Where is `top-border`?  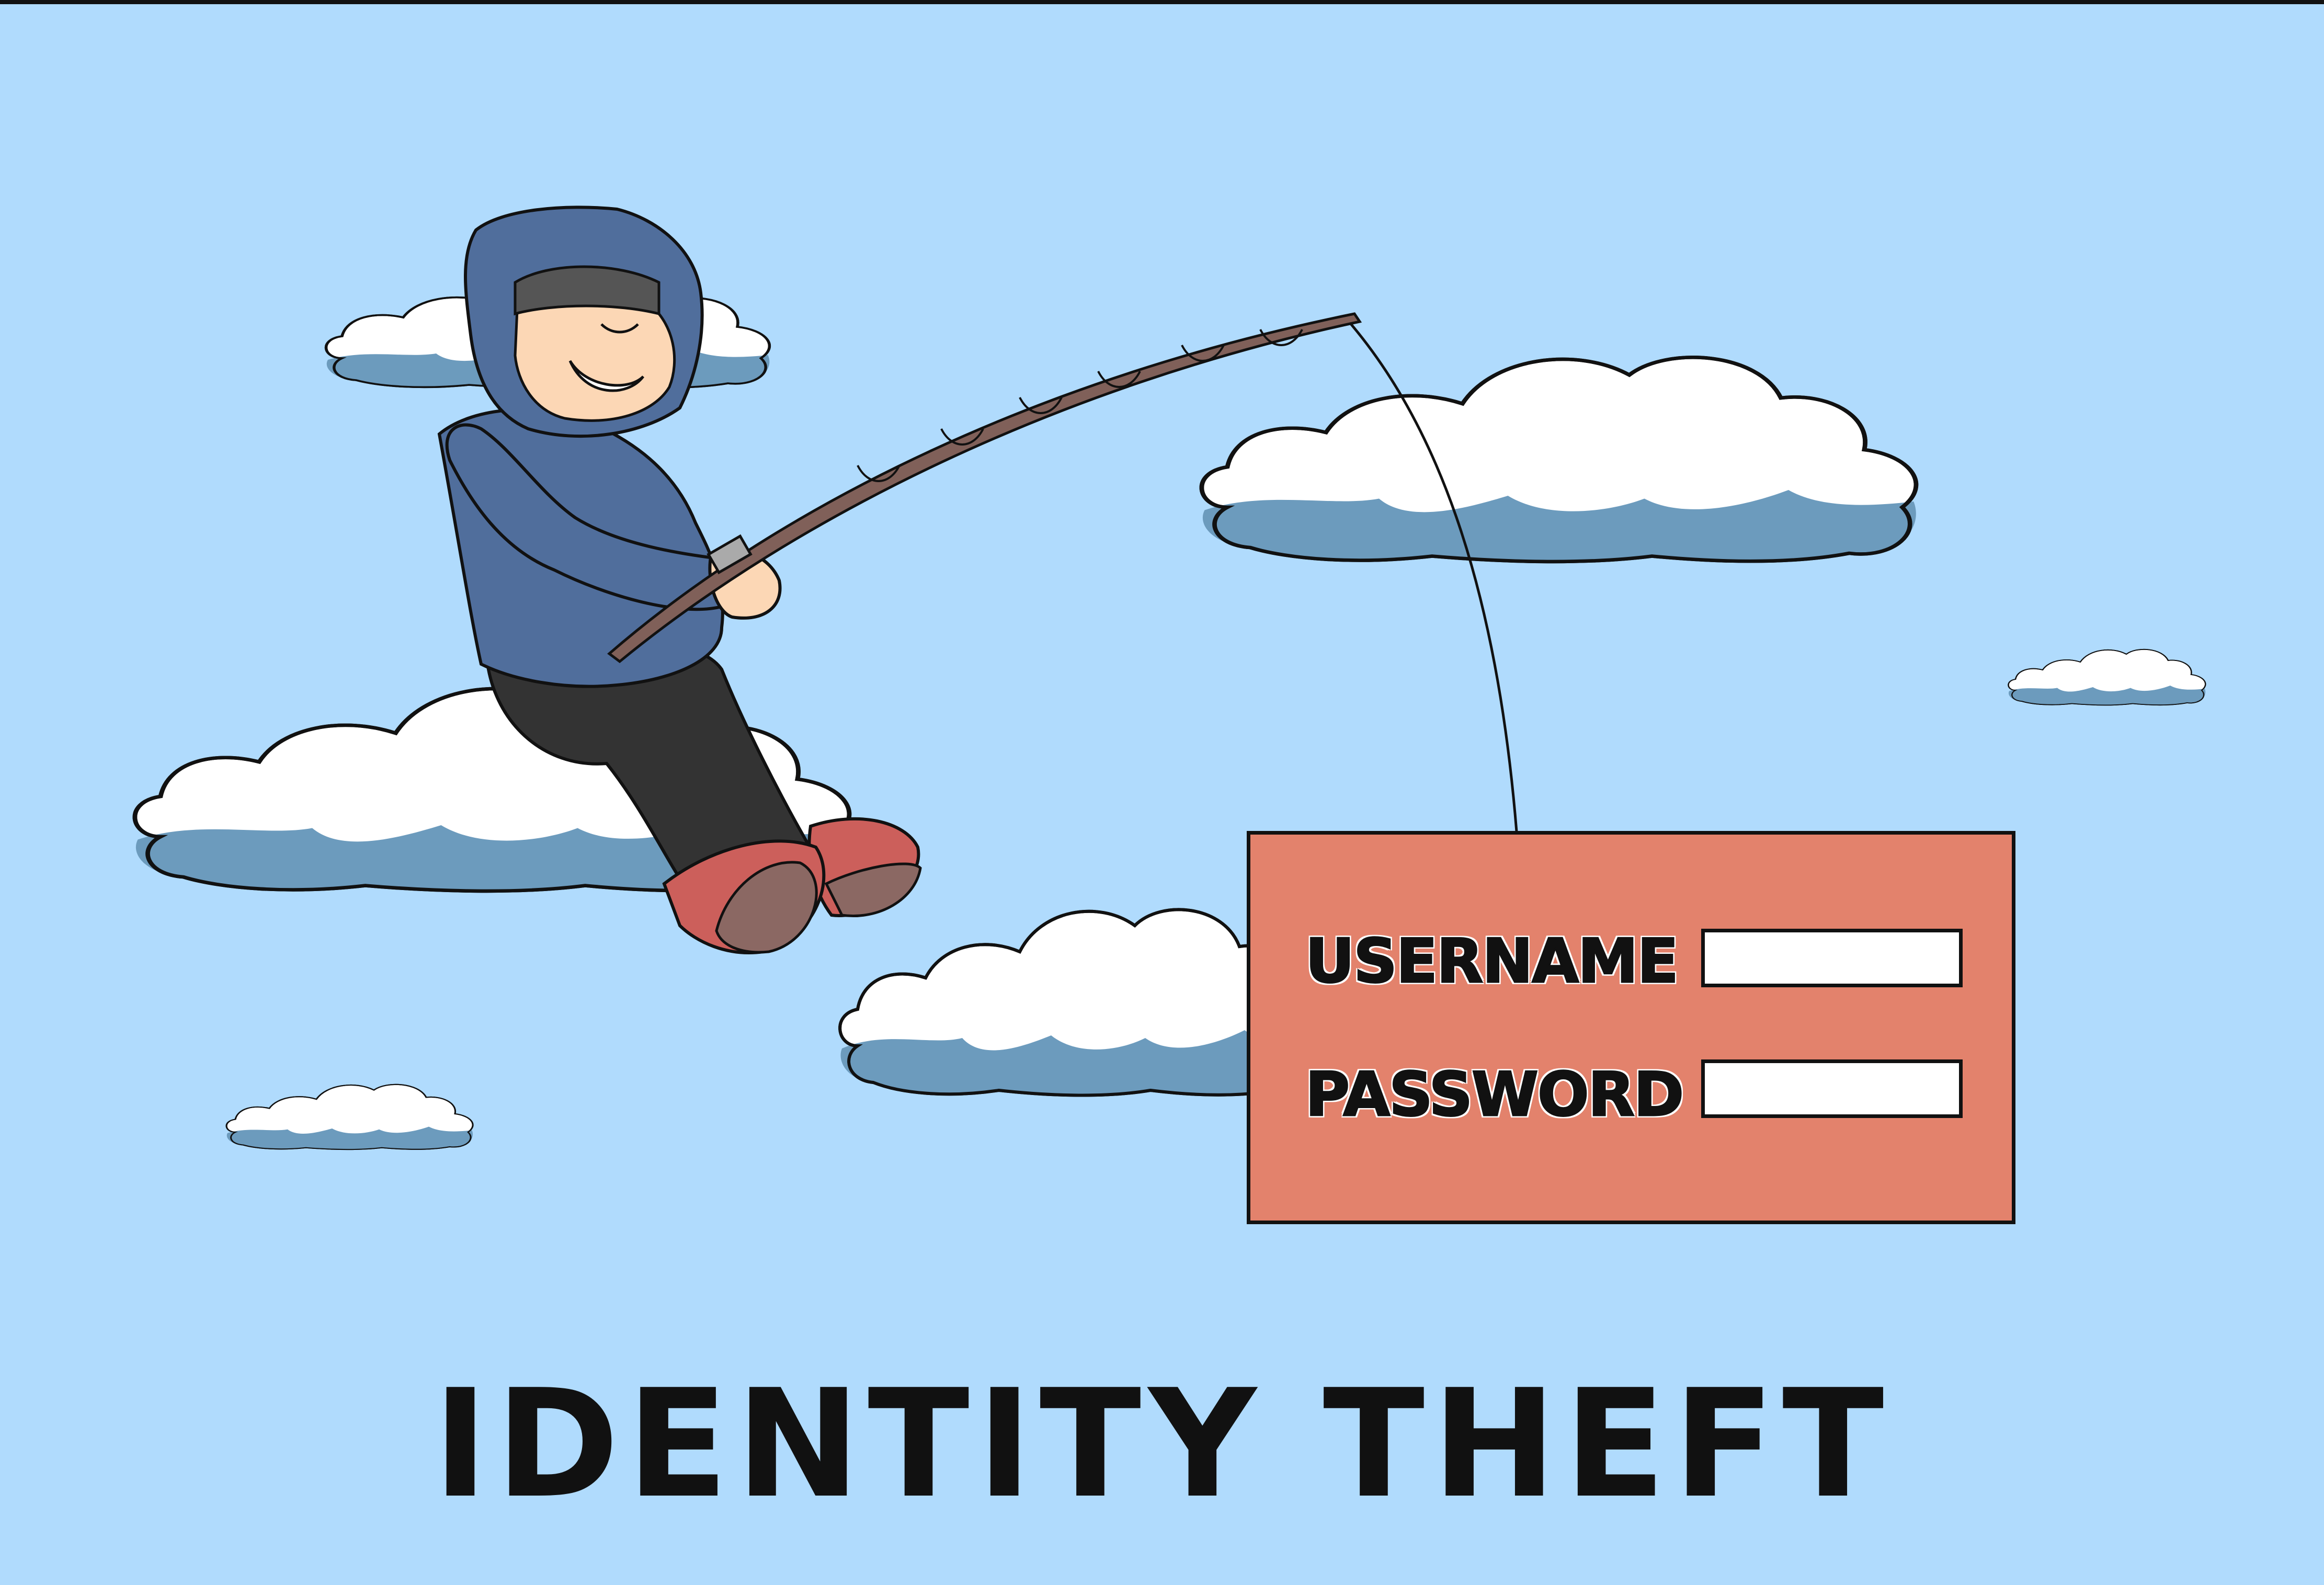
top-border is located at coordinates (1162, 2).